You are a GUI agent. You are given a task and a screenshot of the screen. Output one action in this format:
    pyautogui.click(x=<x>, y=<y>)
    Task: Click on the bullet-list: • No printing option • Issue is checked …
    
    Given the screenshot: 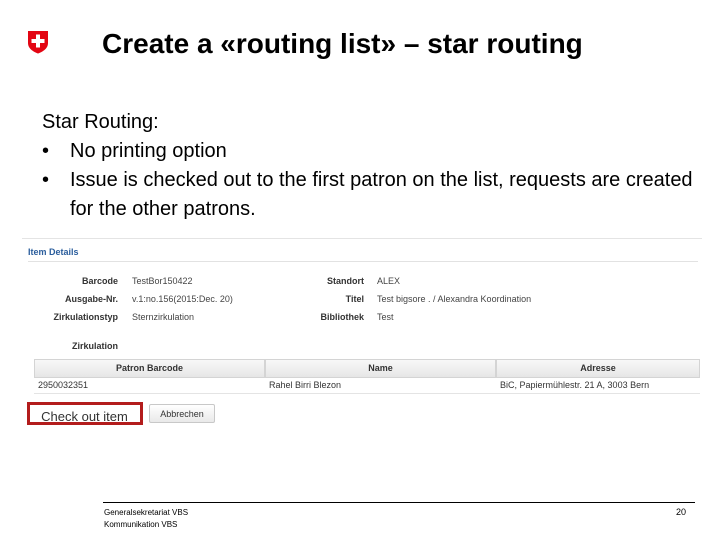 What is the action you would take?
    pyautogui.click(x=372, y=180)
    